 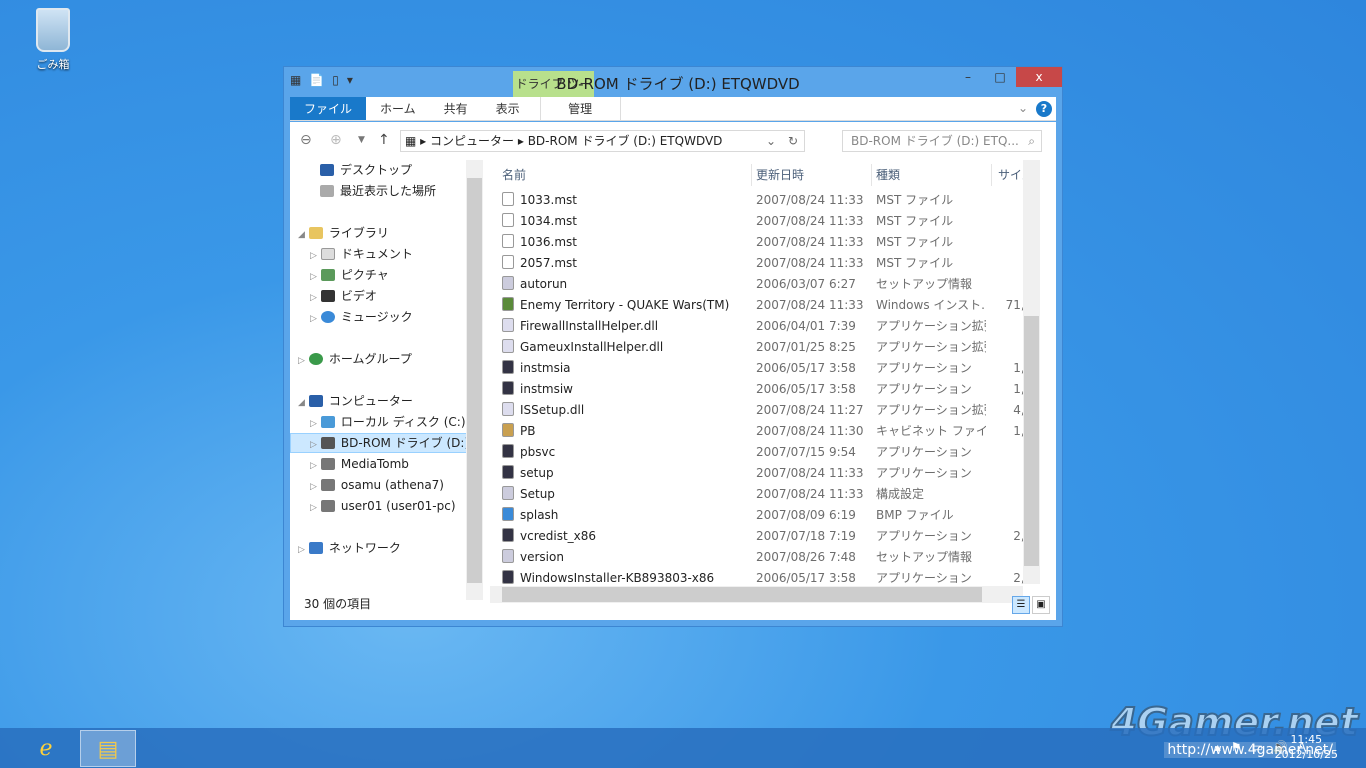 What do you see at coordinates (1044, 109) in the screenshot?
I see `help-button: ?` at bounding box center [1044, 109].